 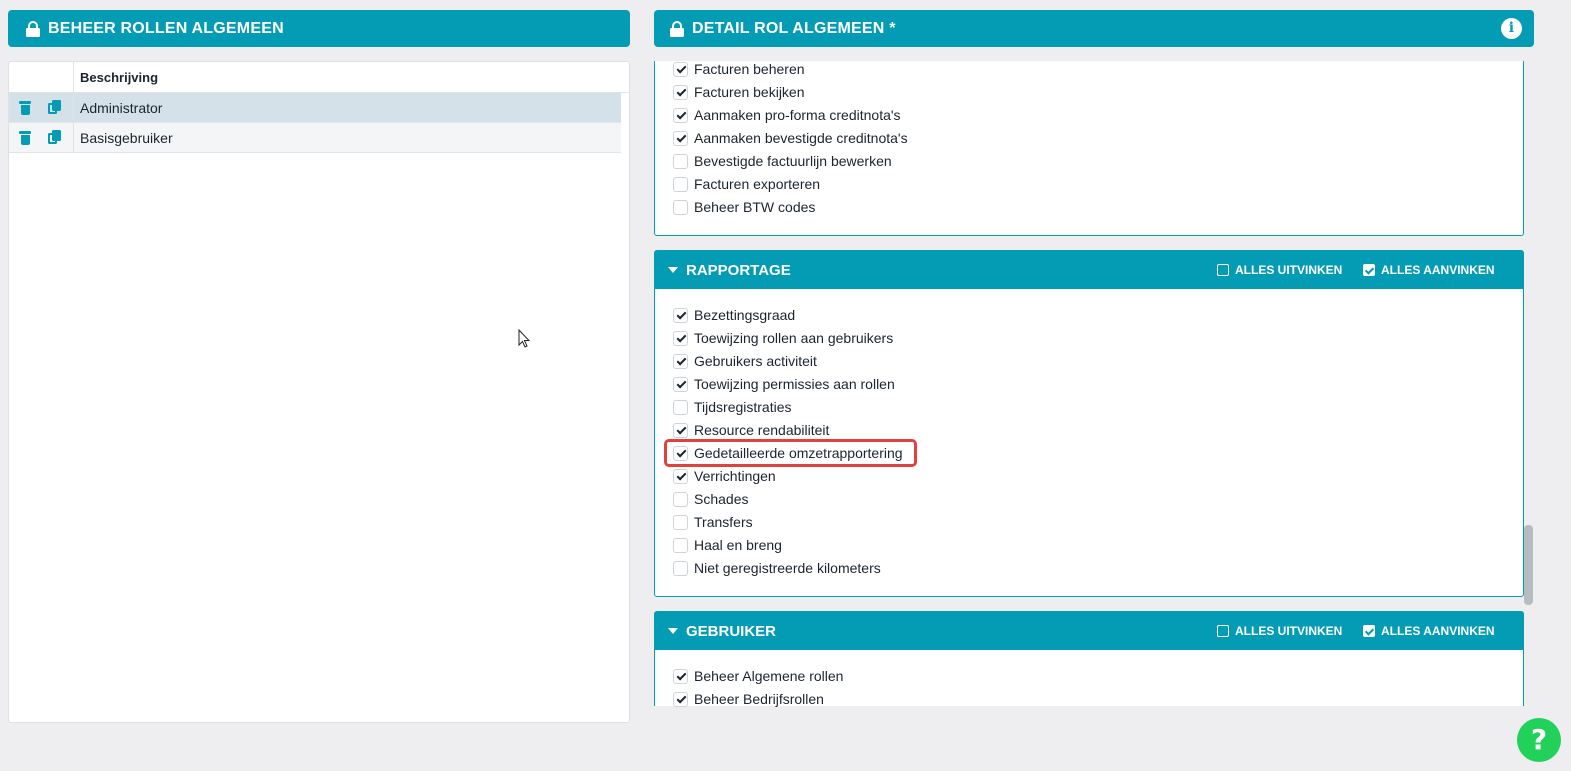 I want to click on permission-item: Beheer Algemene rollen, so click(x=758, y=676).